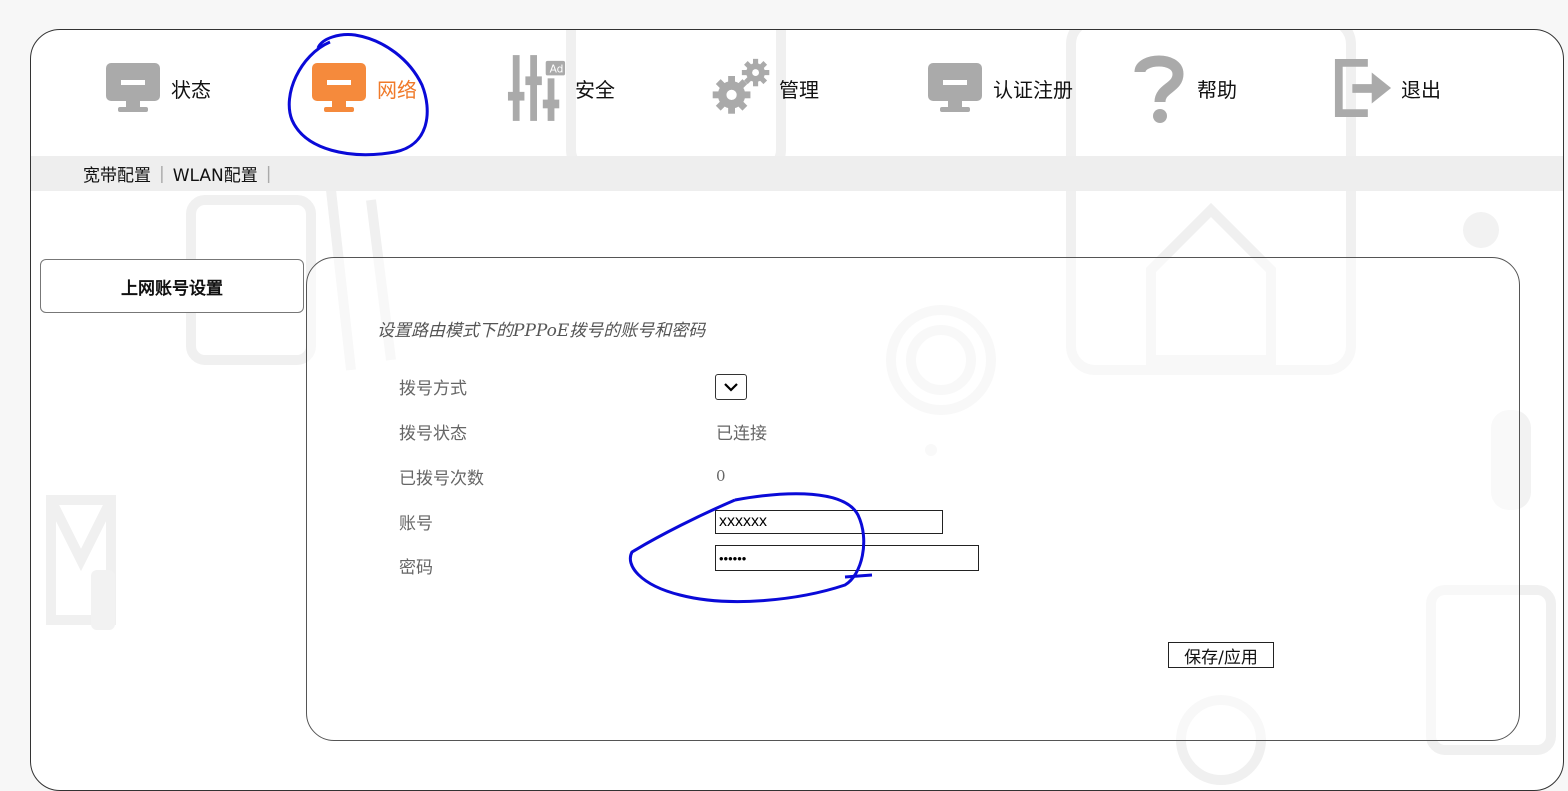 The width and height of the screenshot is (1568, 791). Describe the element at coordinates (416, 523) in the screenshot. I see `account-label: 账号` at that location.